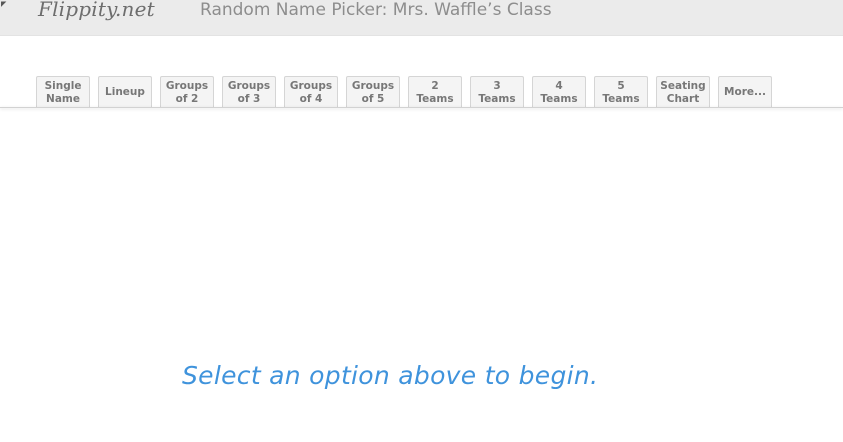 The width and height of the screenshot is (843, 442). I want to click on tab-label: Groups of 3, so click(249, 92).